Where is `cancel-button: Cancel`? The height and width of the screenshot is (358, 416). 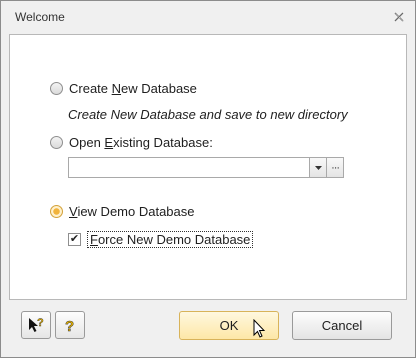 cancel-button: Cancel is located at coordinates (342, 325).